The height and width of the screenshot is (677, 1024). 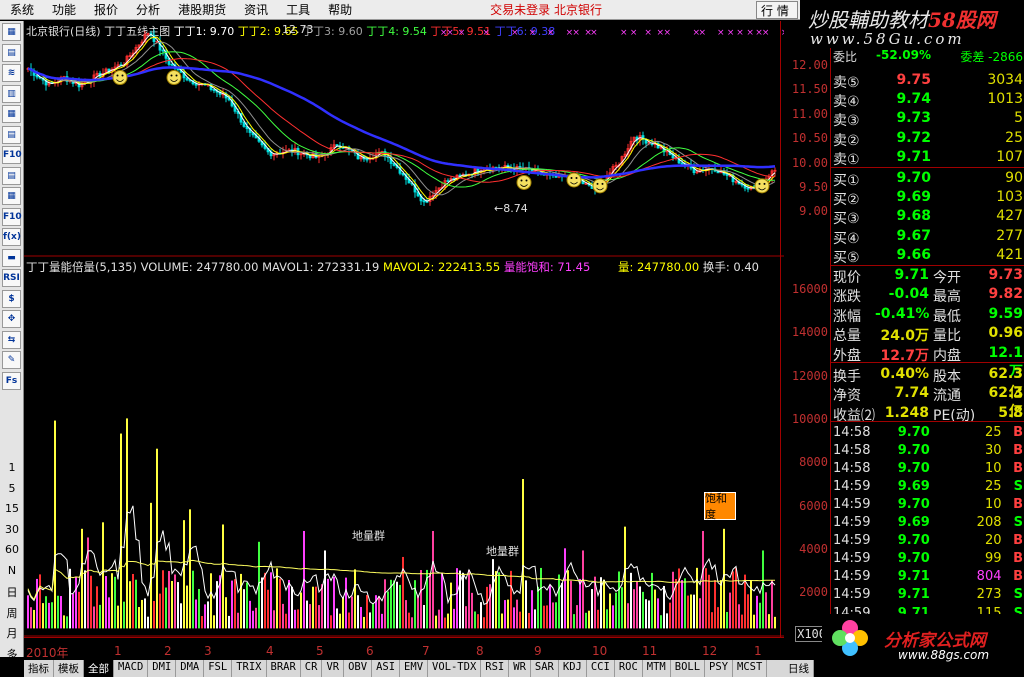 What do you see at coordinates (218, 668) in the screenshot?
I see `indicator-tab-fsl: FSL` at bounding box center [218, 668].